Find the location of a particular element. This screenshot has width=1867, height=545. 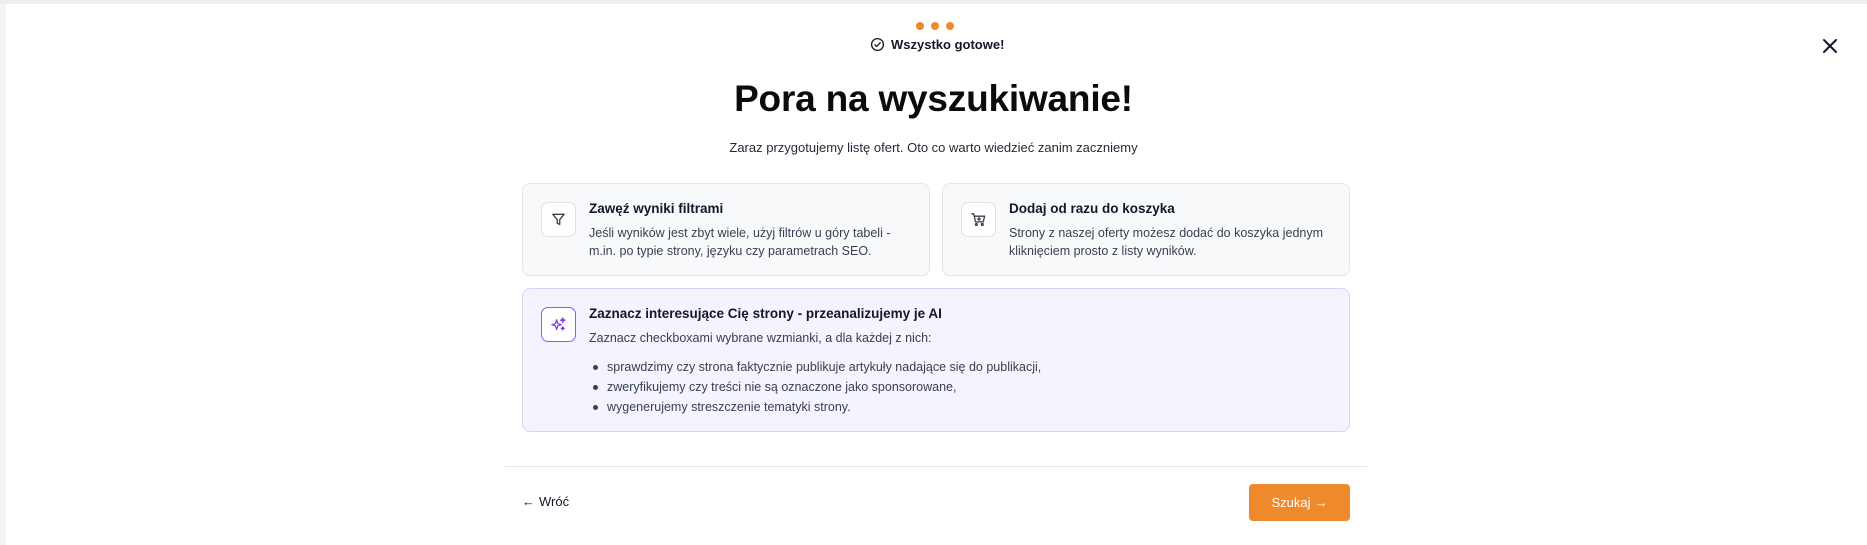

footer-divider is located at coordinates (936, 466).